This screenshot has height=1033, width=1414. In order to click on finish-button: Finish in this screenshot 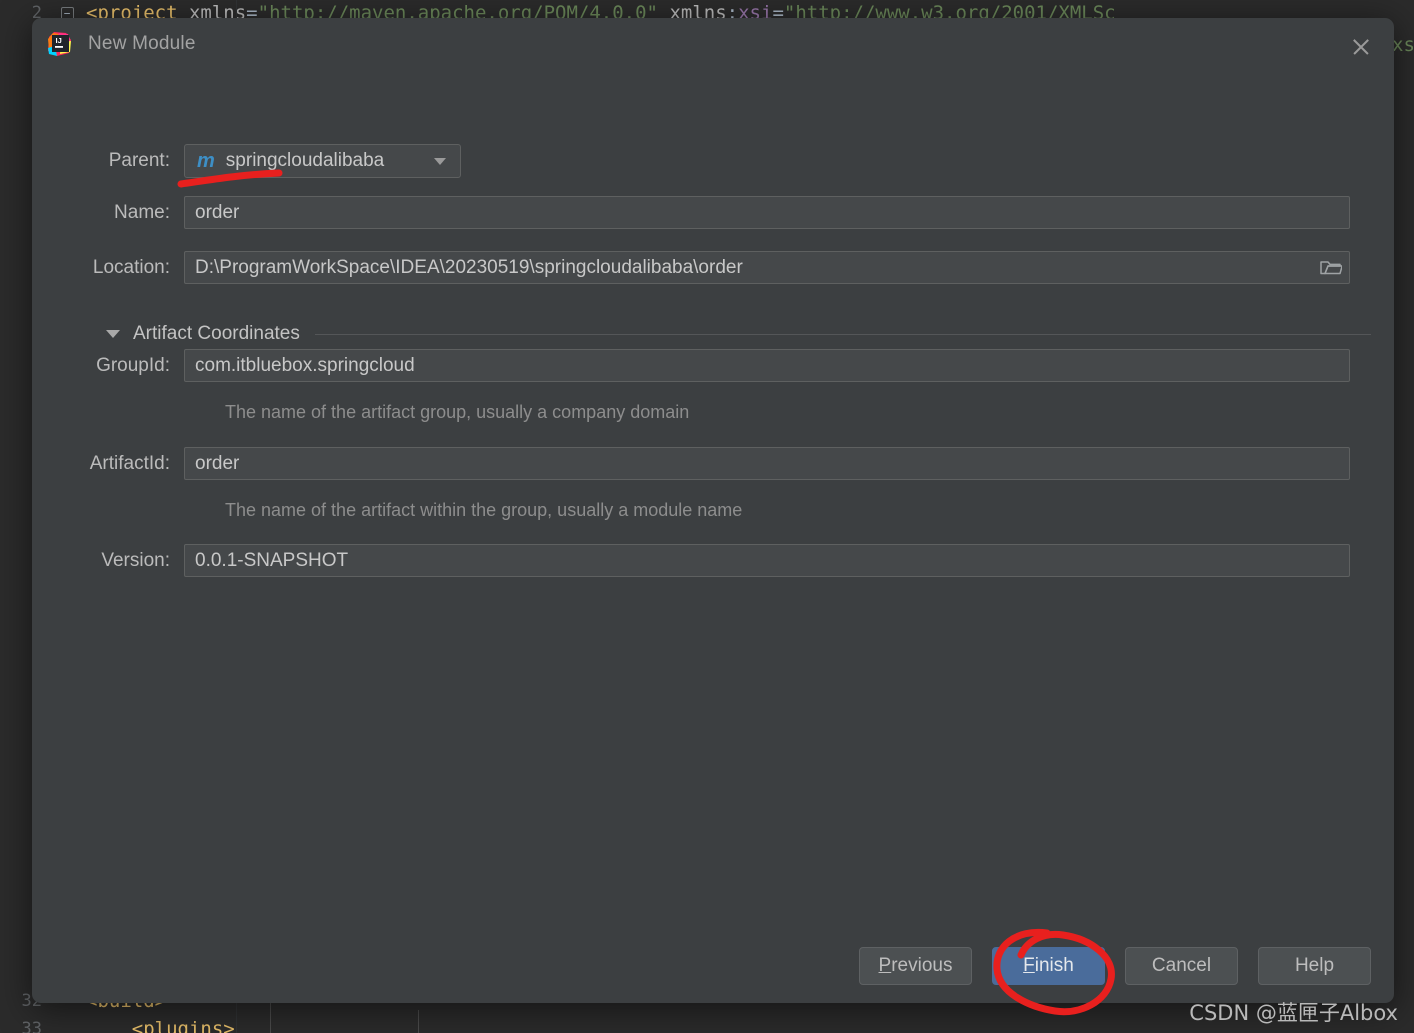, I will do `click(1048, 966)`.